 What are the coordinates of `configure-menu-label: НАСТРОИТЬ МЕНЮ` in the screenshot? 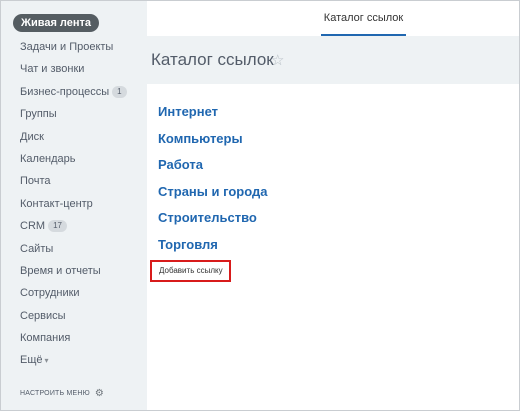 It's located at (55, 393).